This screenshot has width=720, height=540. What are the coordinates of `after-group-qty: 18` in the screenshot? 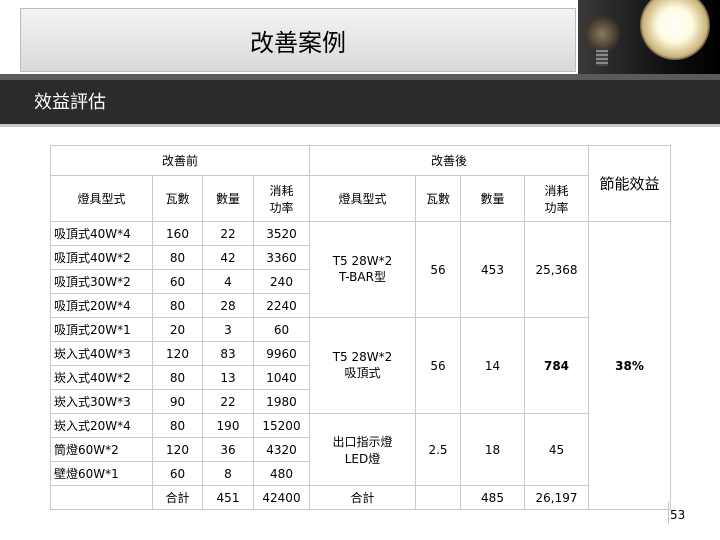 It's located at (492, 449).